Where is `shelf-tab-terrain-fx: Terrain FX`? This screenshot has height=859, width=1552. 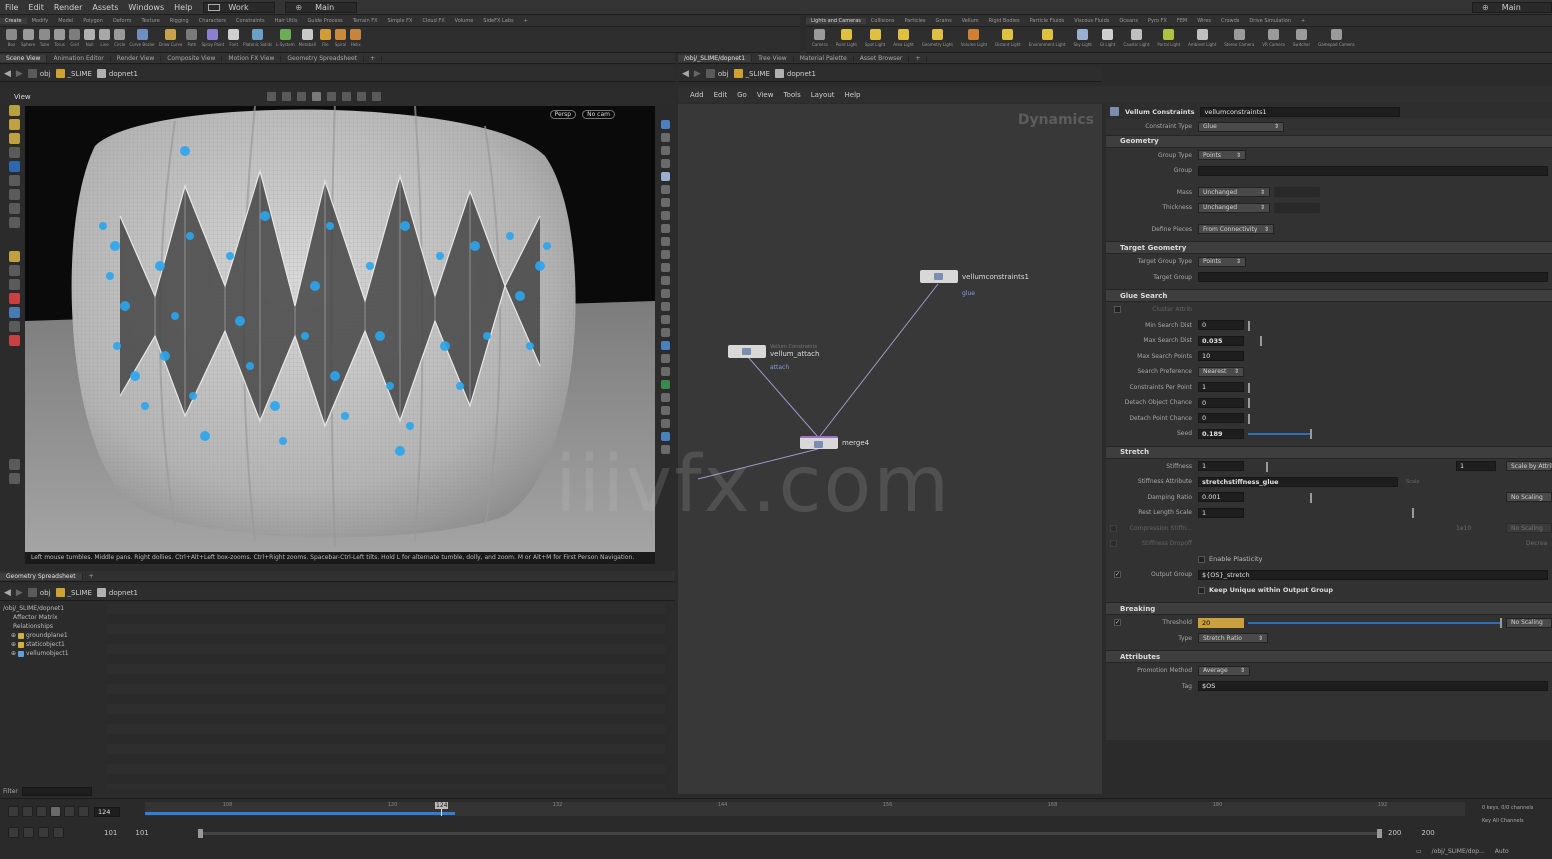
shelf-tab-terrain-fx: Terrain FX is located at coordinates (365, 21).